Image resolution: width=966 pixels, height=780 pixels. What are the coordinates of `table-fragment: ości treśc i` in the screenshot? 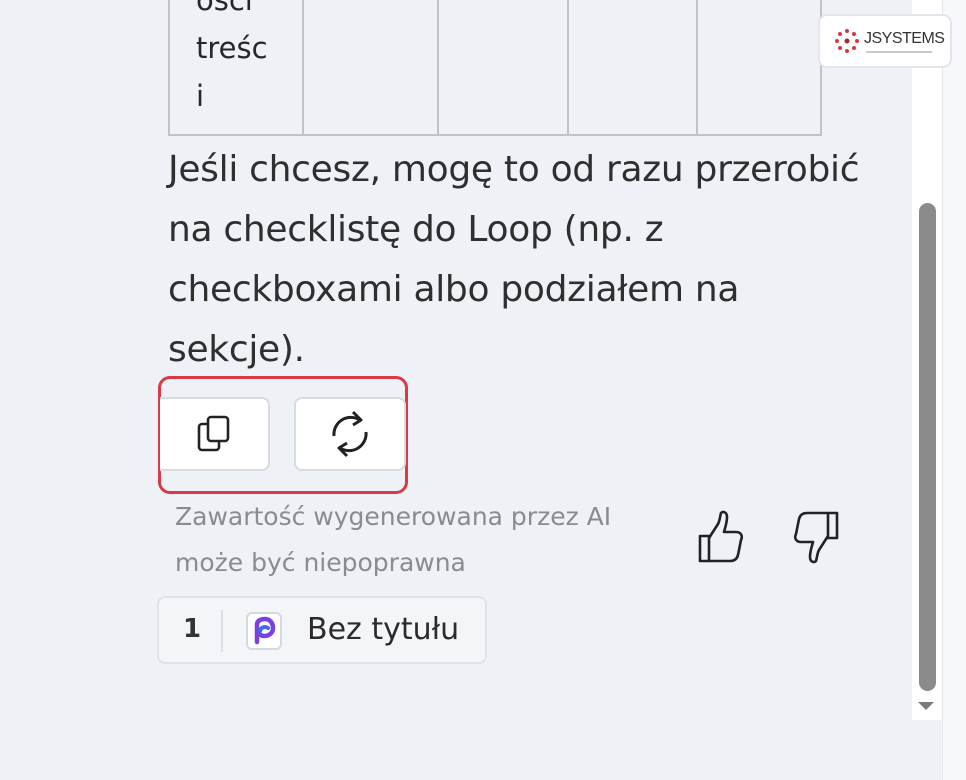 It's located at (495, 68).